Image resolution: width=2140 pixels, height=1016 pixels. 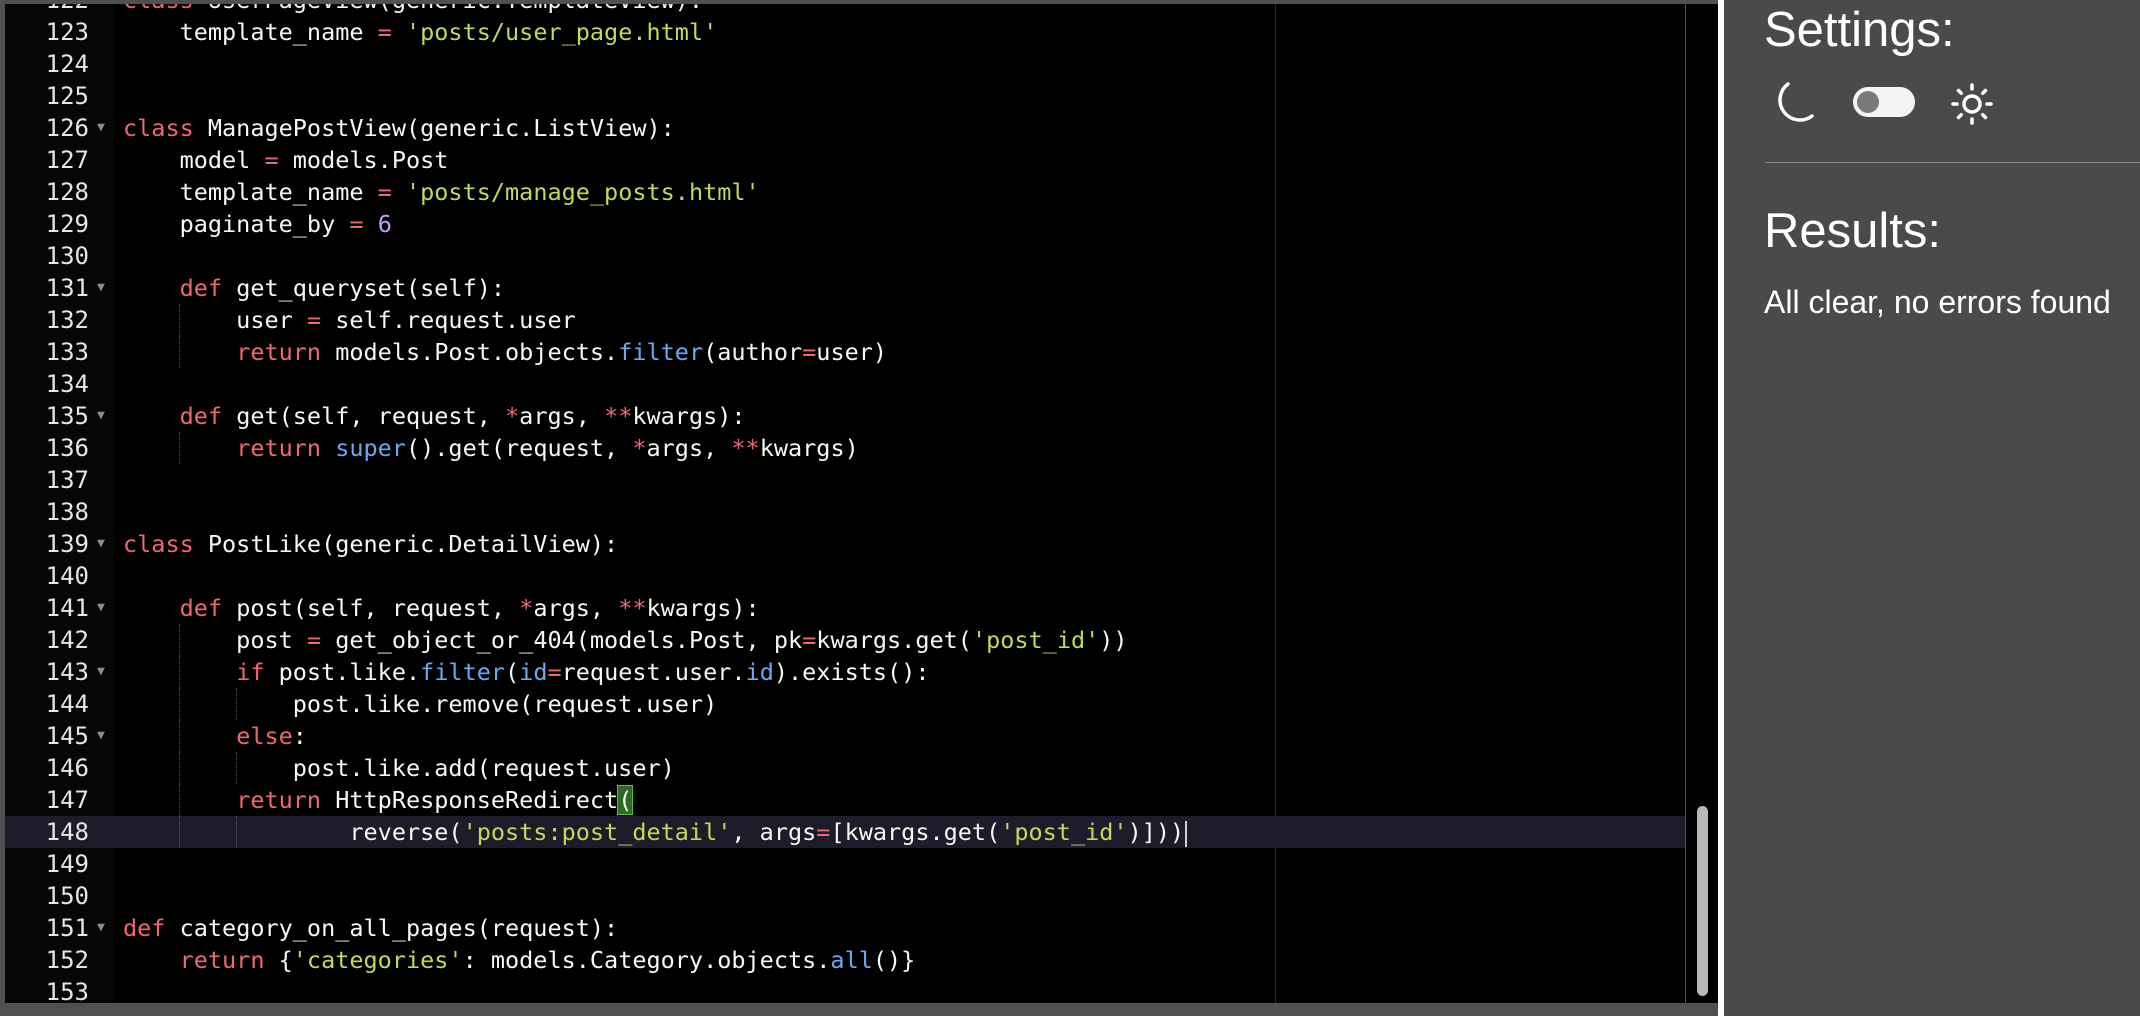 What do you see at coordinates (399, 128) in the screenshot?
I see `code-text: class ManagePostView(generic.ListView):` at bounding box center [399, 128].